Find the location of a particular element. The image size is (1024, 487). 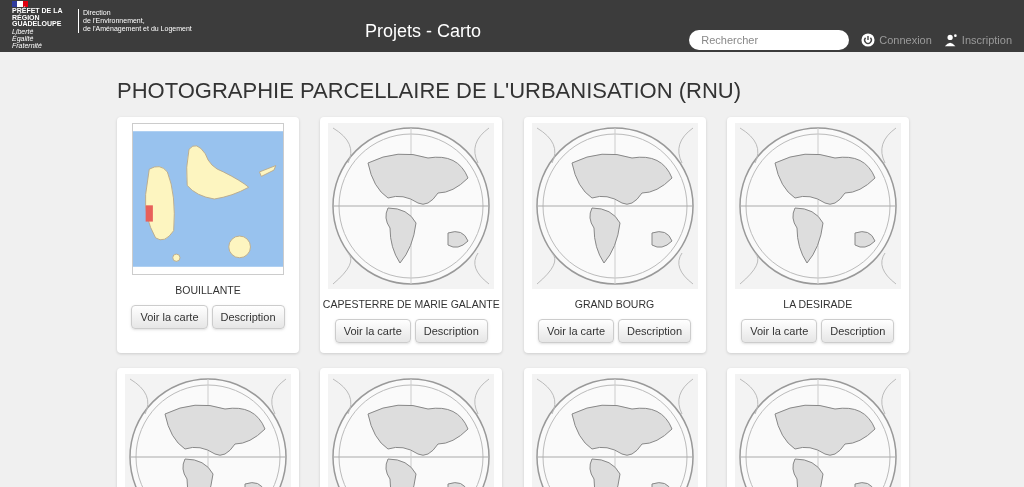

card-title: GRAND BOURG is located at coordinates (614, 304).